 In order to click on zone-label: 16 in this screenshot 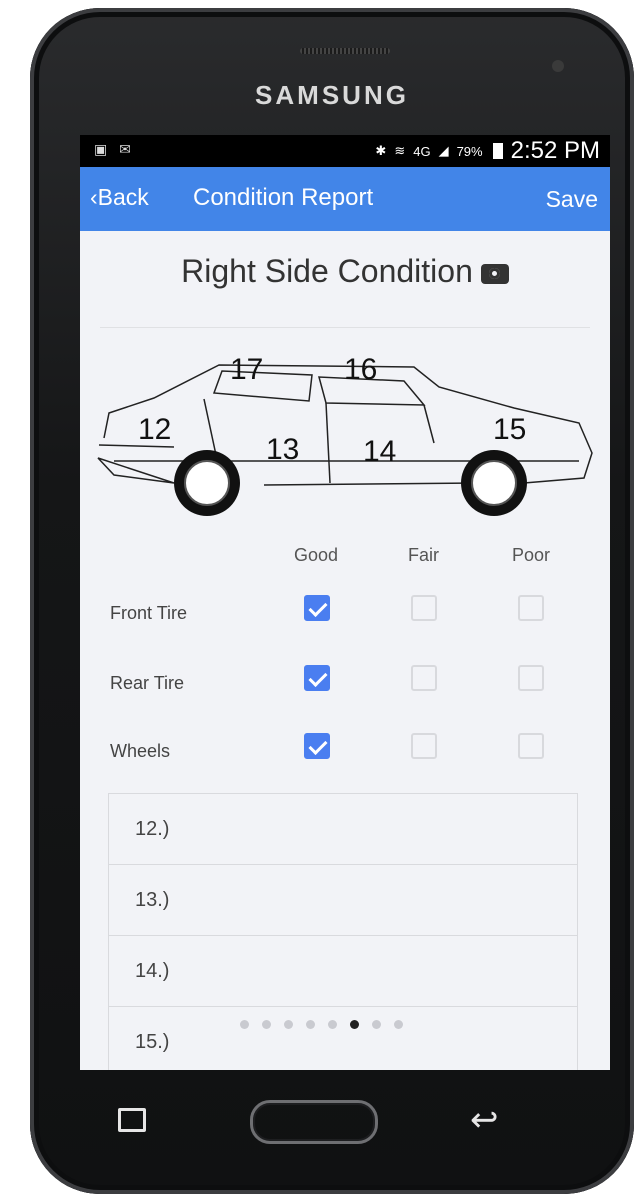, I will do `click(360, 370)`.